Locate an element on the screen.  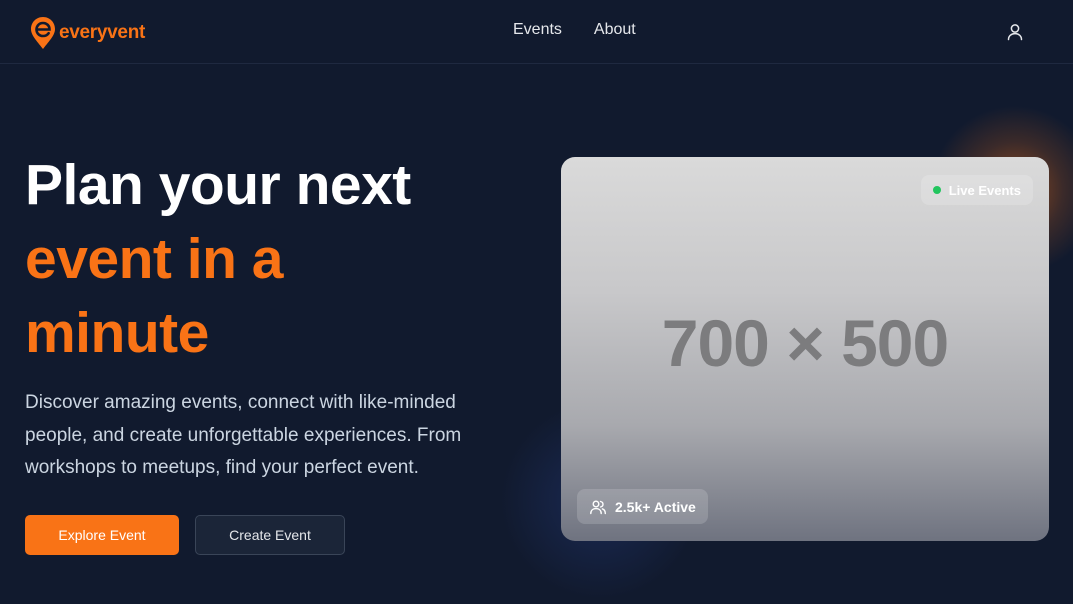
active-users-badge: 2.5k+ Active is located at coordinates (642, 506).